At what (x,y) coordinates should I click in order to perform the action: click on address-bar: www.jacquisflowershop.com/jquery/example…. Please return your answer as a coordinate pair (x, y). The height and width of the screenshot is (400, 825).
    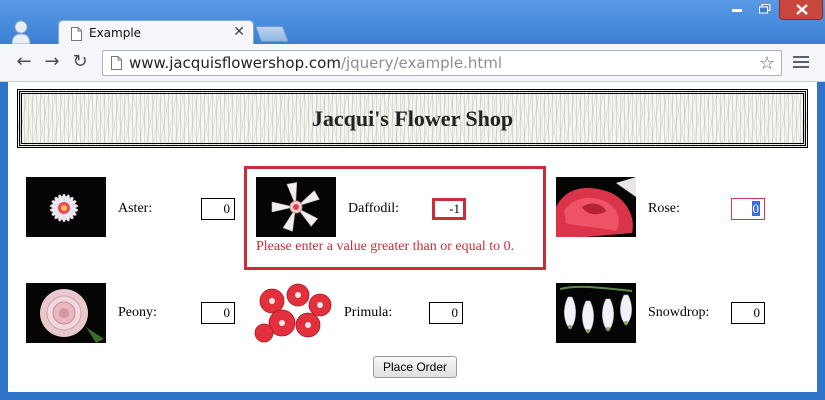
    Looking at the image, I should click on (442, 63).